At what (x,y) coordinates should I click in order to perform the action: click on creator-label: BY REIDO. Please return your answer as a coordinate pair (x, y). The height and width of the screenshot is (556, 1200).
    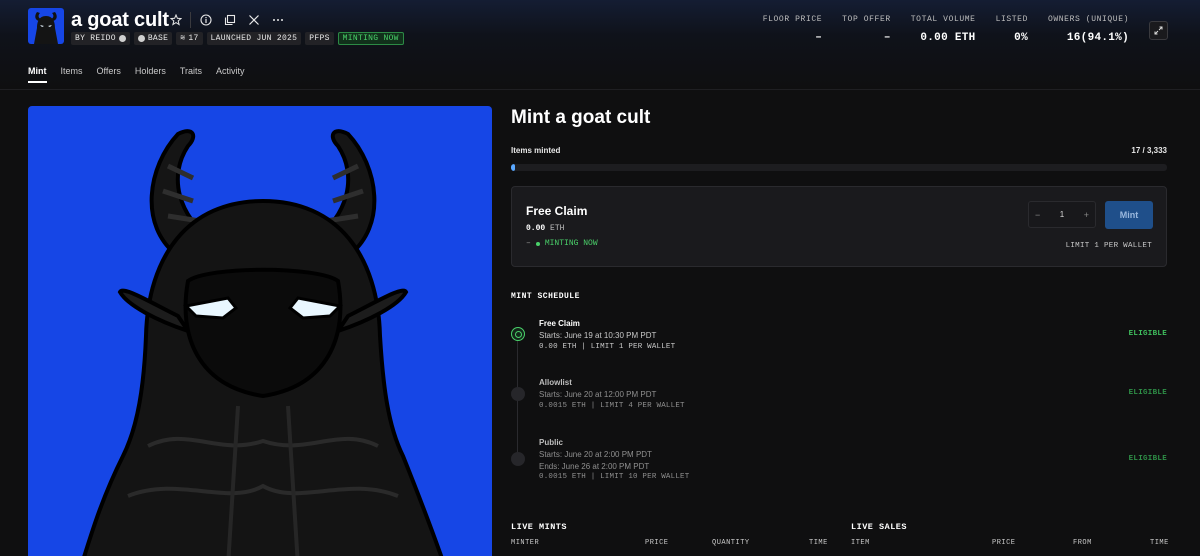
    Looking at the image, I should click on (95, 38).